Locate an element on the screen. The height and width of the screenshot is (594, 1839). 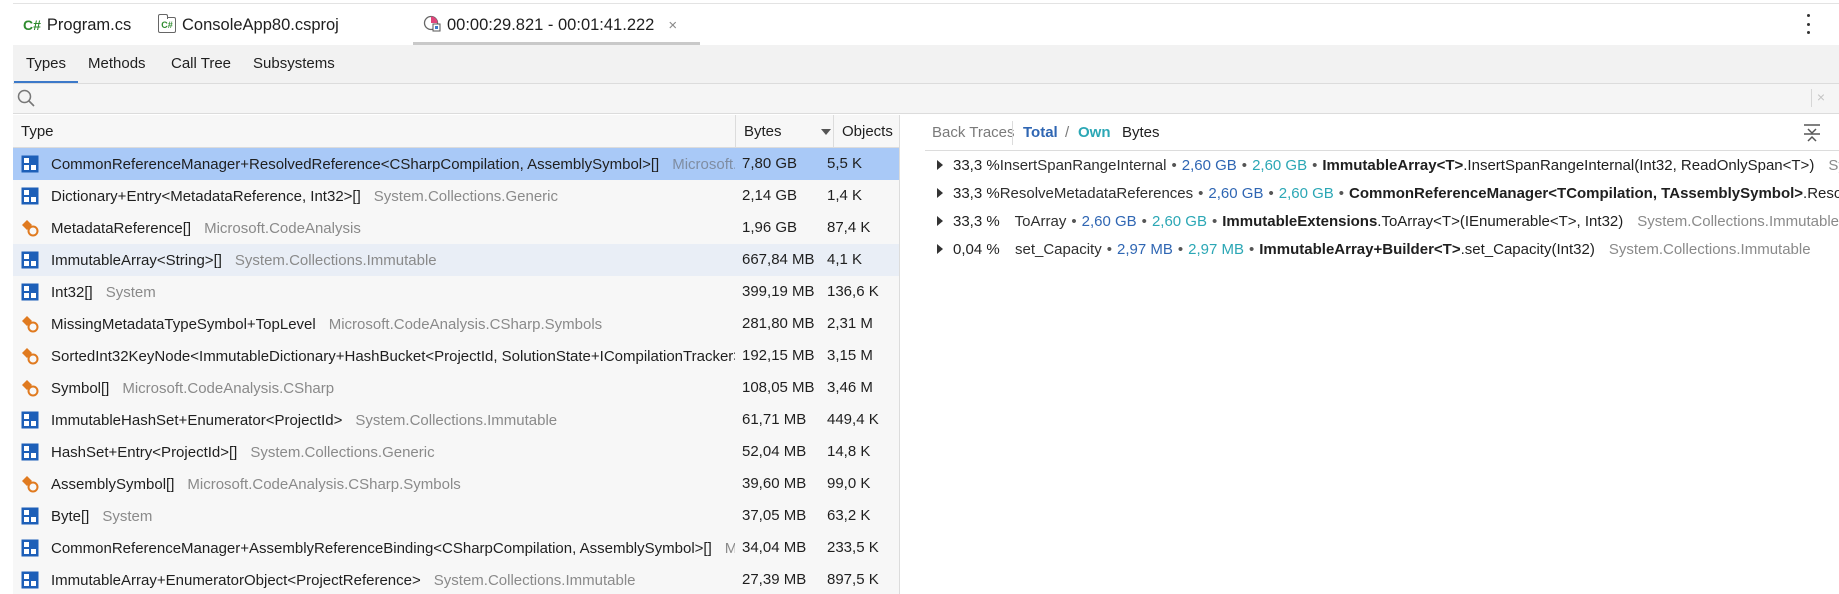
type-cell: Symbol[] Microsoft.CodeAnalysis.CSharp is located at coordinates (374, 388).